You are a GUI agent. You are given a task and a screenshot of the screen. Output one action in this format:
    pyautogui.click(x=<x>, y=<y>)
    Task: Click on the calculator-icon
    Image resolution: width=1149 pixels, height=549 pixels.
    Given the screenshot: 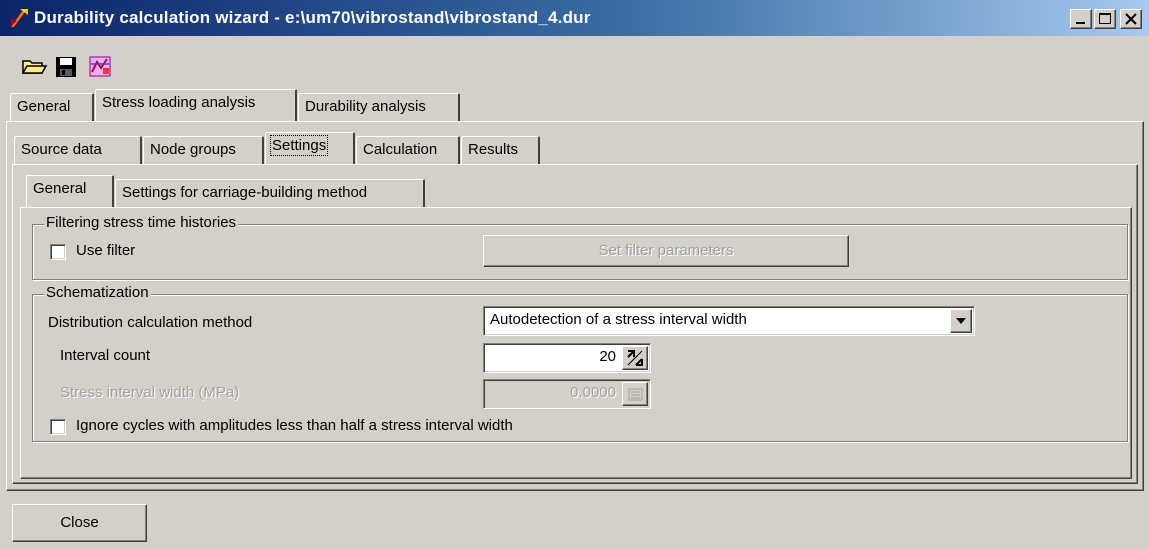 What is the action you would take?
    pyautogui.click(x=635, y=394)
    